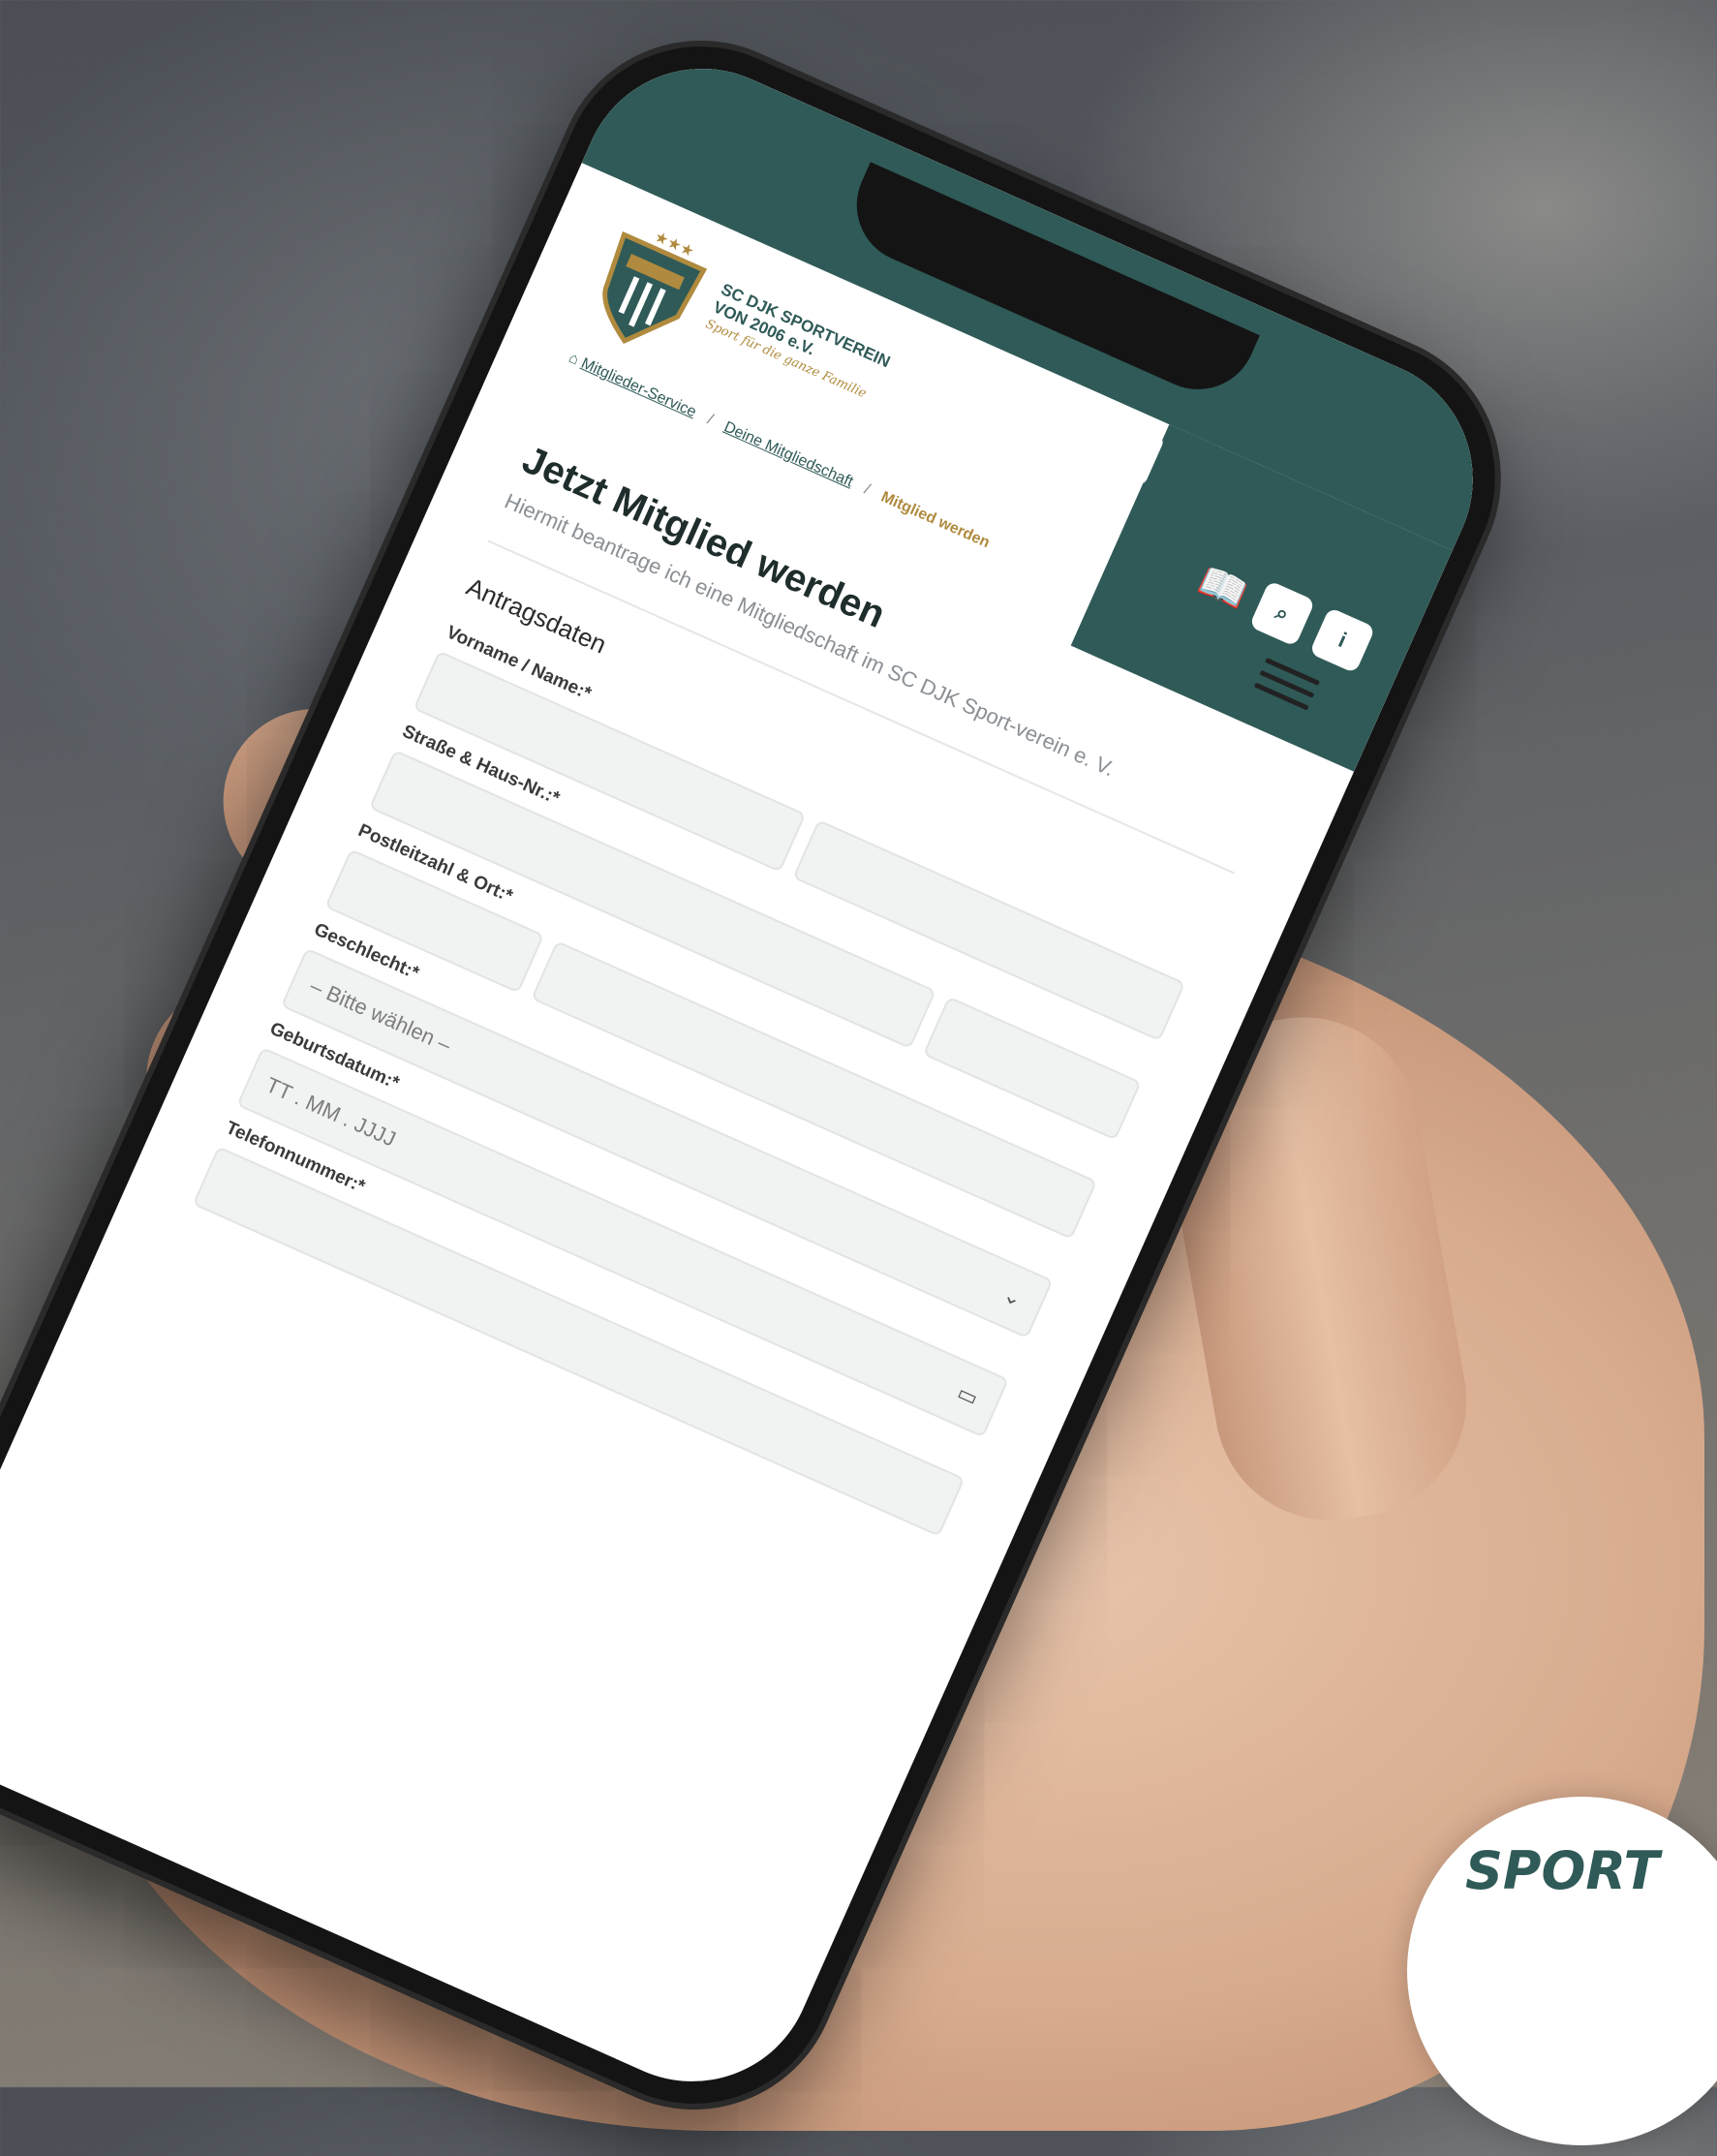  I want to click on contrast-toggle-button: ◐, so click(961, 376).